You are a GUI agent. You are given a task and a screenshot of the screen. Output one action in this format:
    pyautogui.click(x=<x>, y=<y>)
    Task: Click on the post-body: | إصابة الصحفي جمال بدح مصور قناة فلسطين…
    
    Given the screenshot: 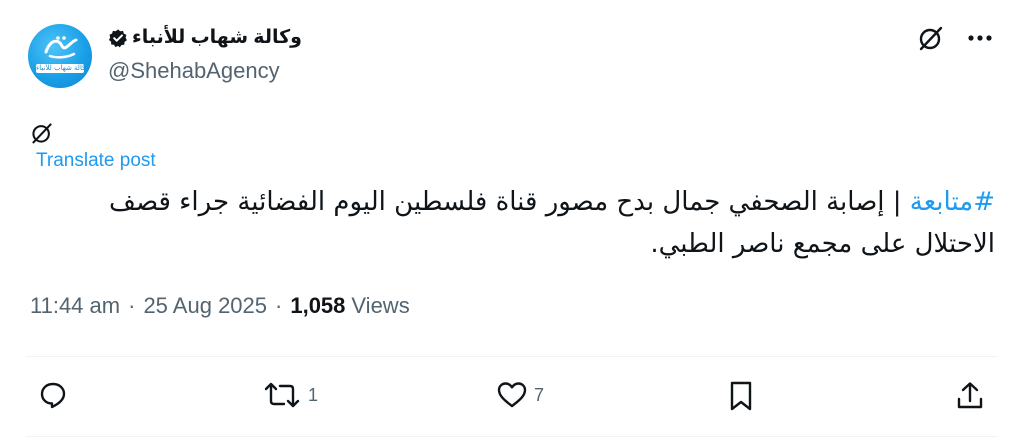 What is the action you would take?
    pyautogui.click(x=552, y=223)
    